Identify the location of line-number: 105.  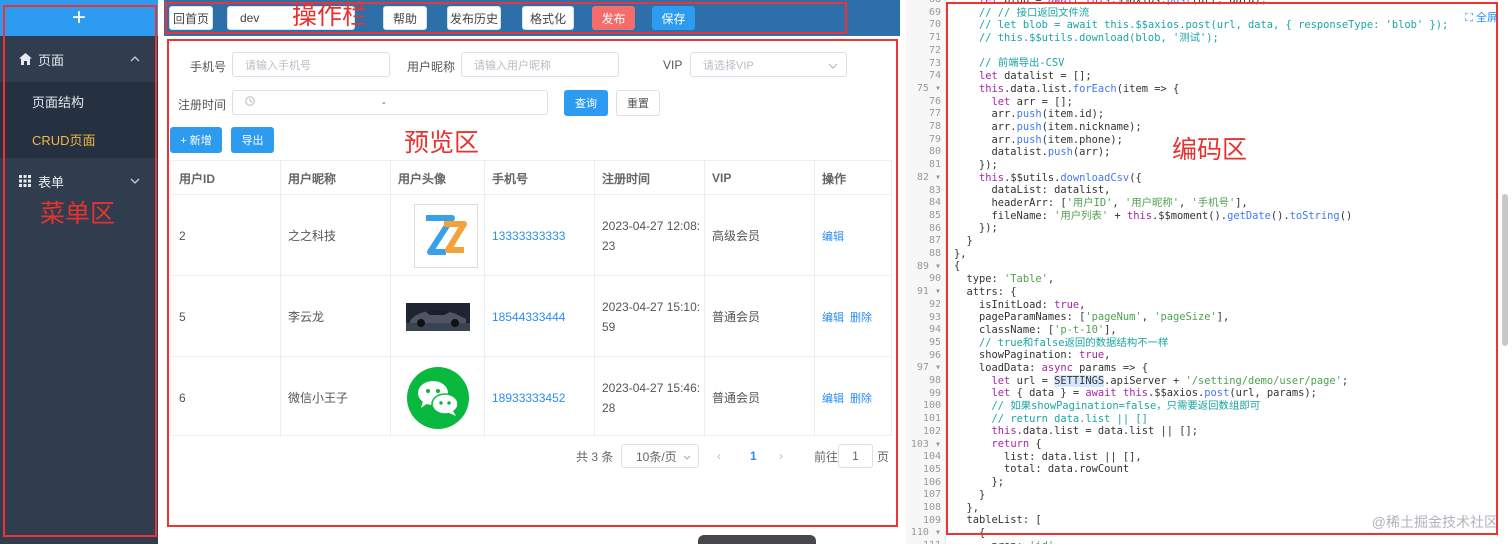
(931, 469).